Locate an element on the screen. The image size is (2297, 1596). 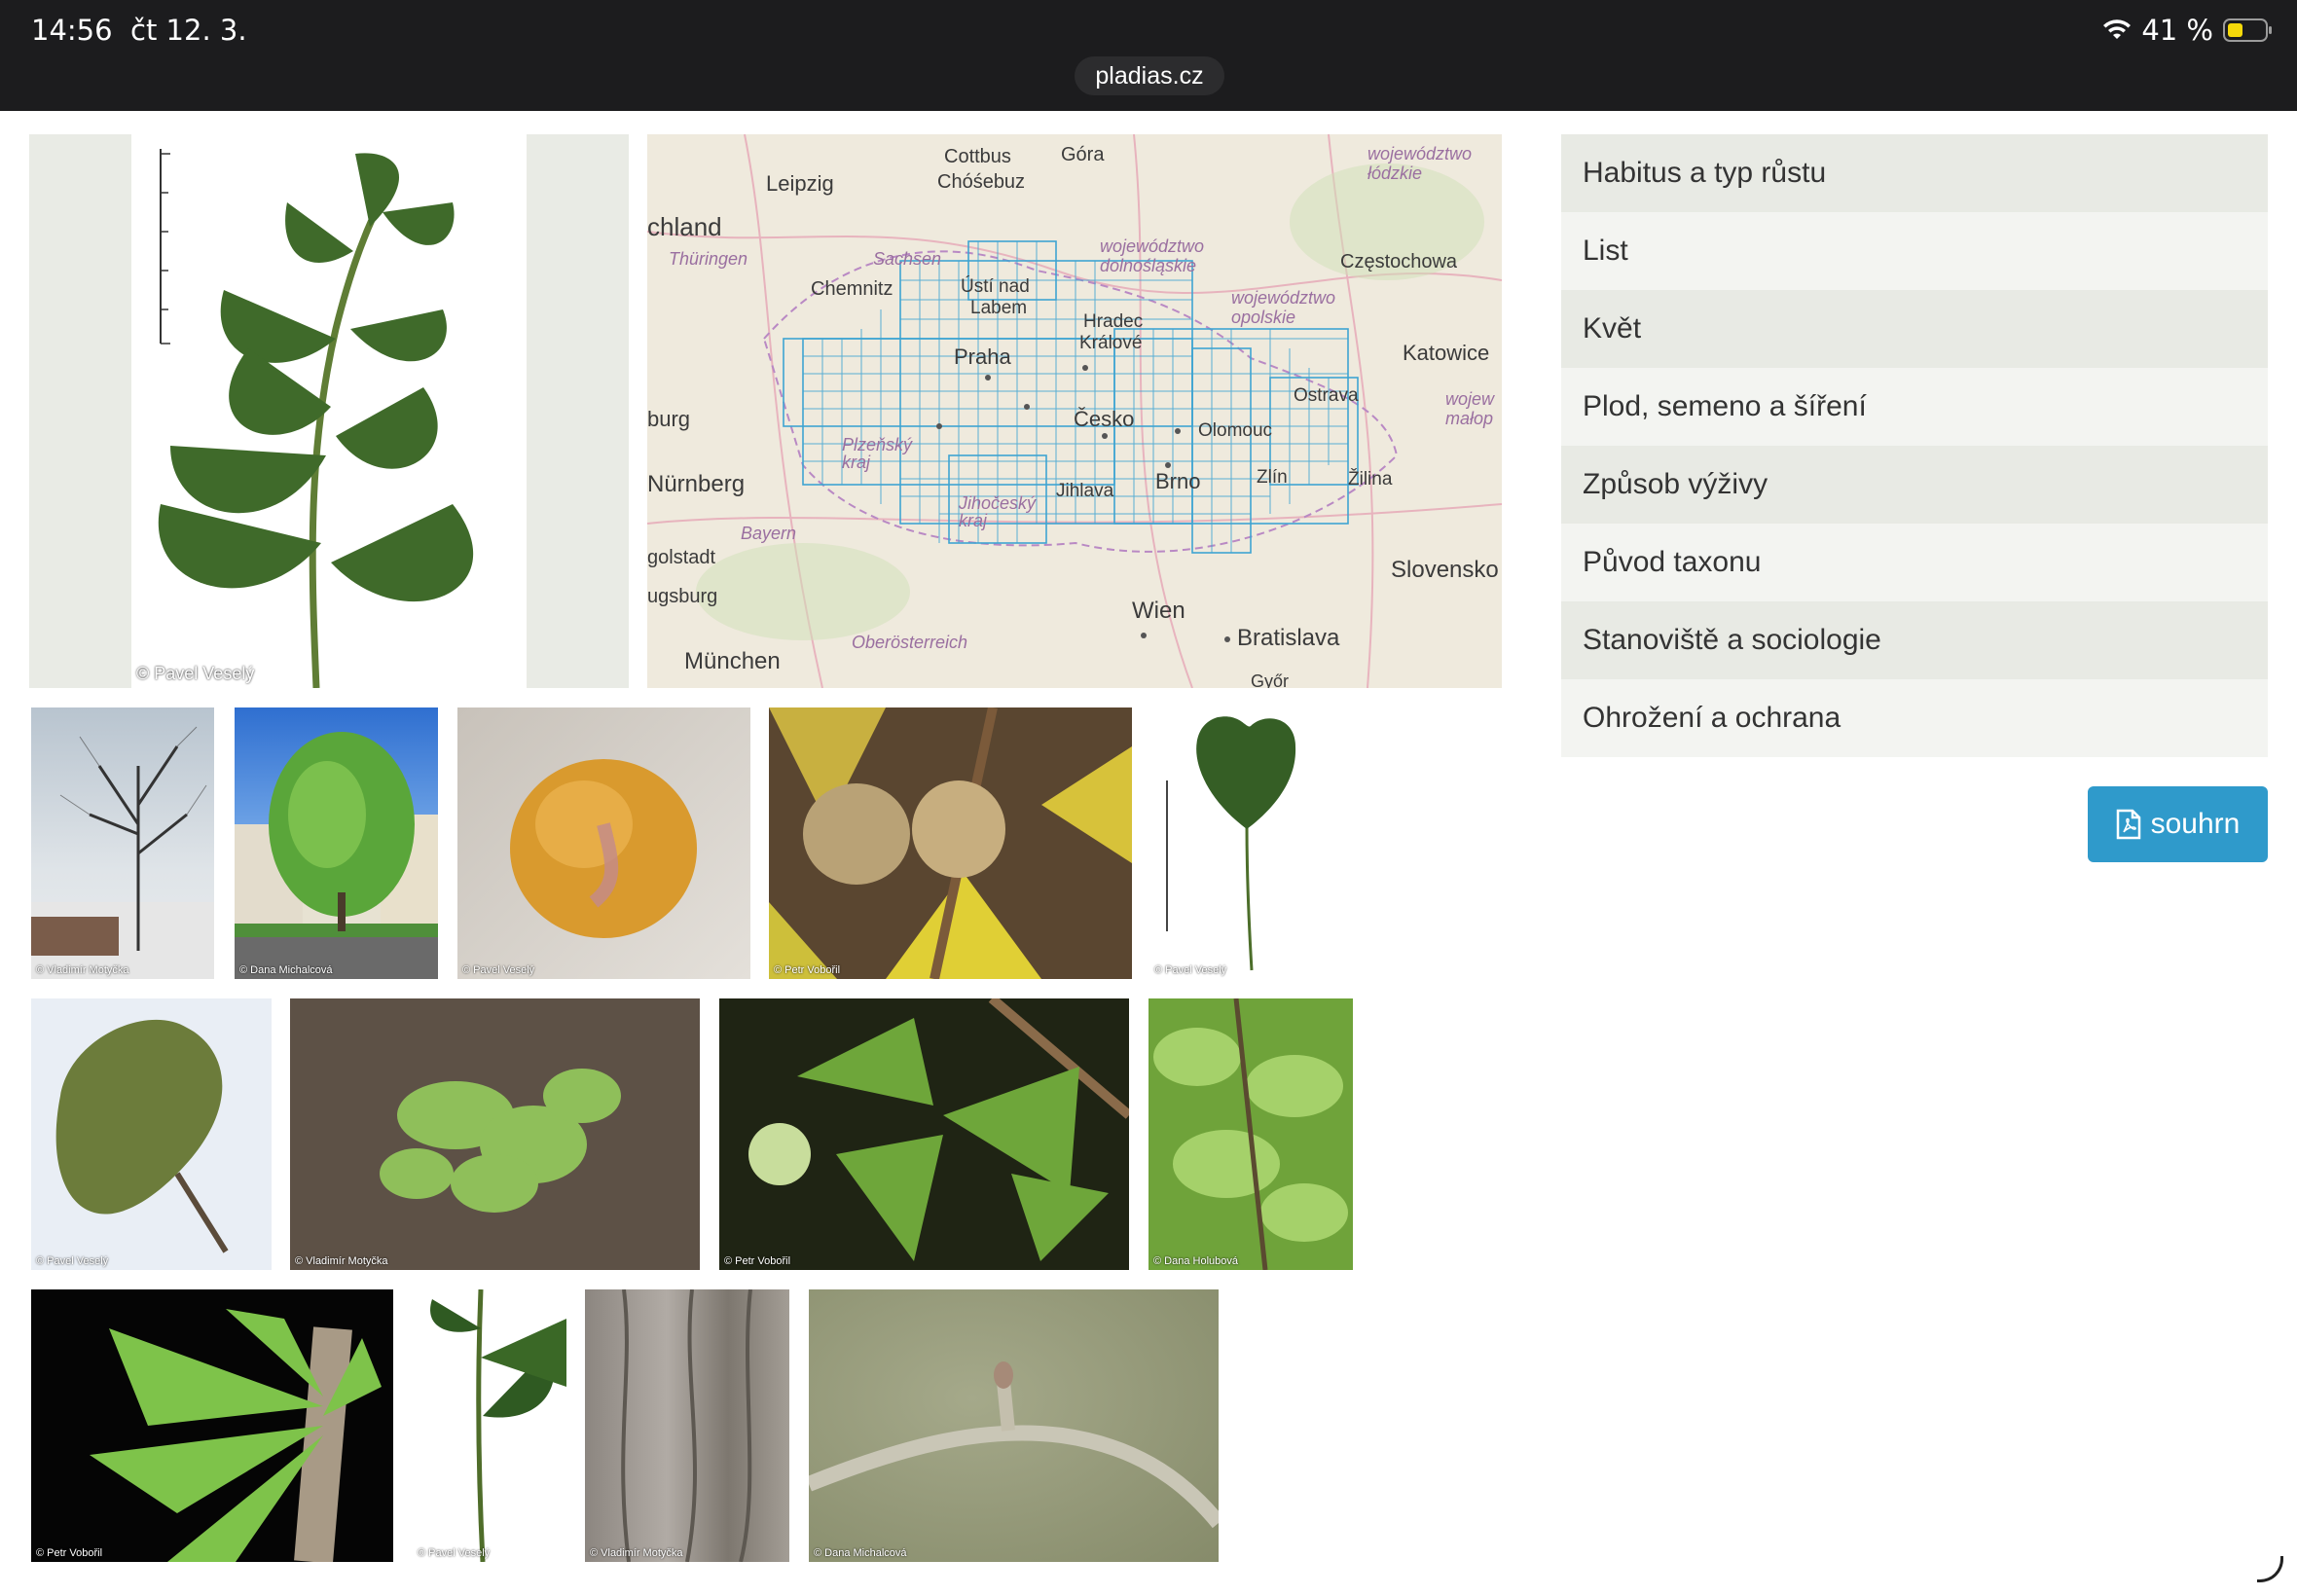
map-label: Nürnberg is located at coordinates (696, 484).